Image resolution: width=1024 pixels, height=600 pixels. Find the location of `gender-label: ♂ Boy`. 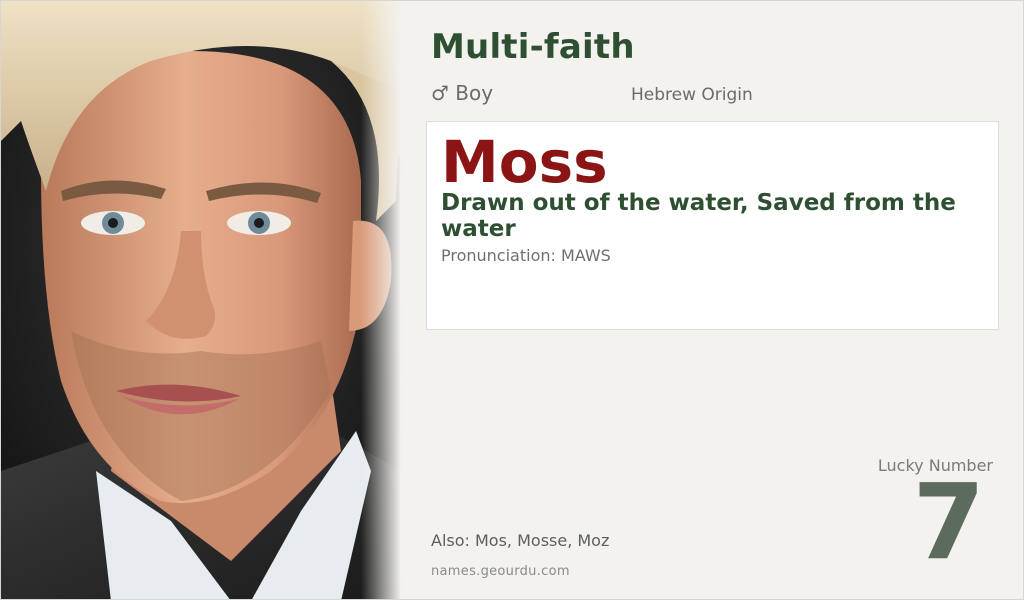

gender-label: ♂ Boy is located at coordinates (462, 93).